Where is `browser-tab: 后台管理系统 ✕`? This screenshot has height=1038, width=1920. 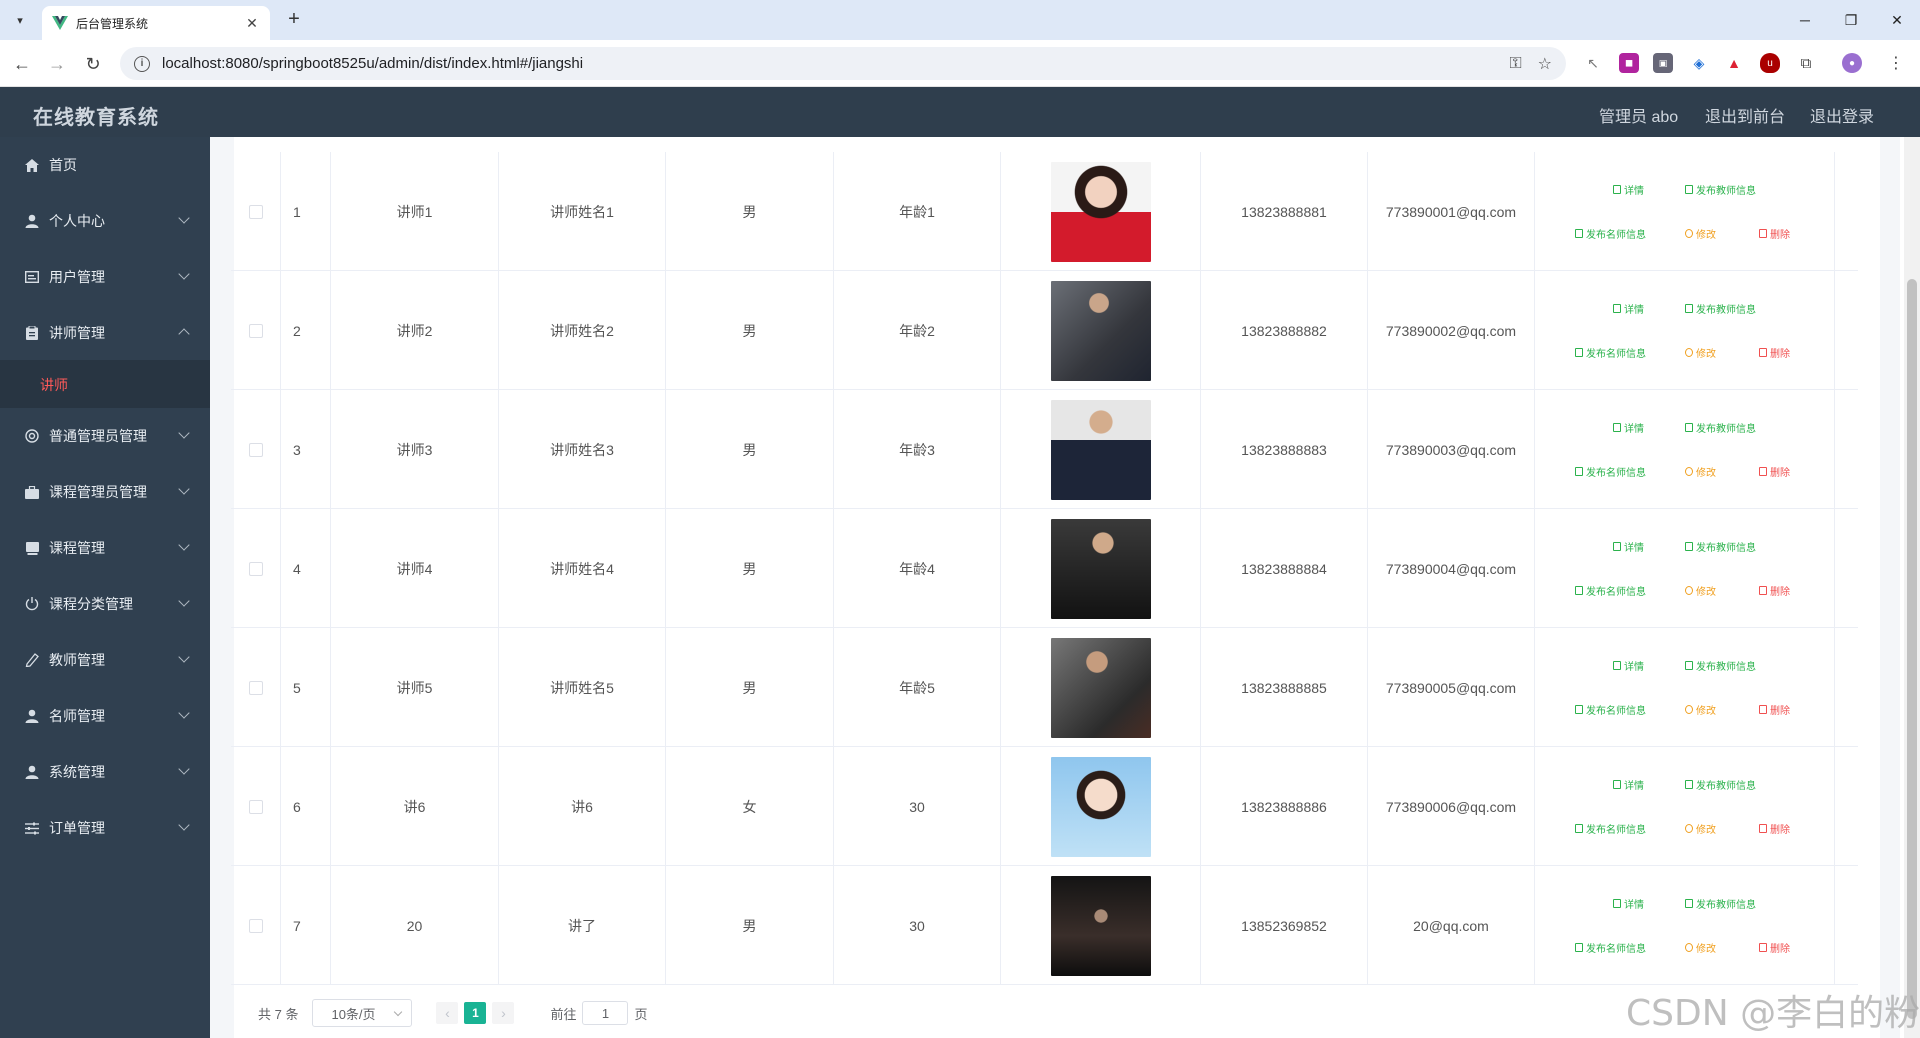 browser-tab: 后台管理系统 ✕ is located at coordinates (156, 23).